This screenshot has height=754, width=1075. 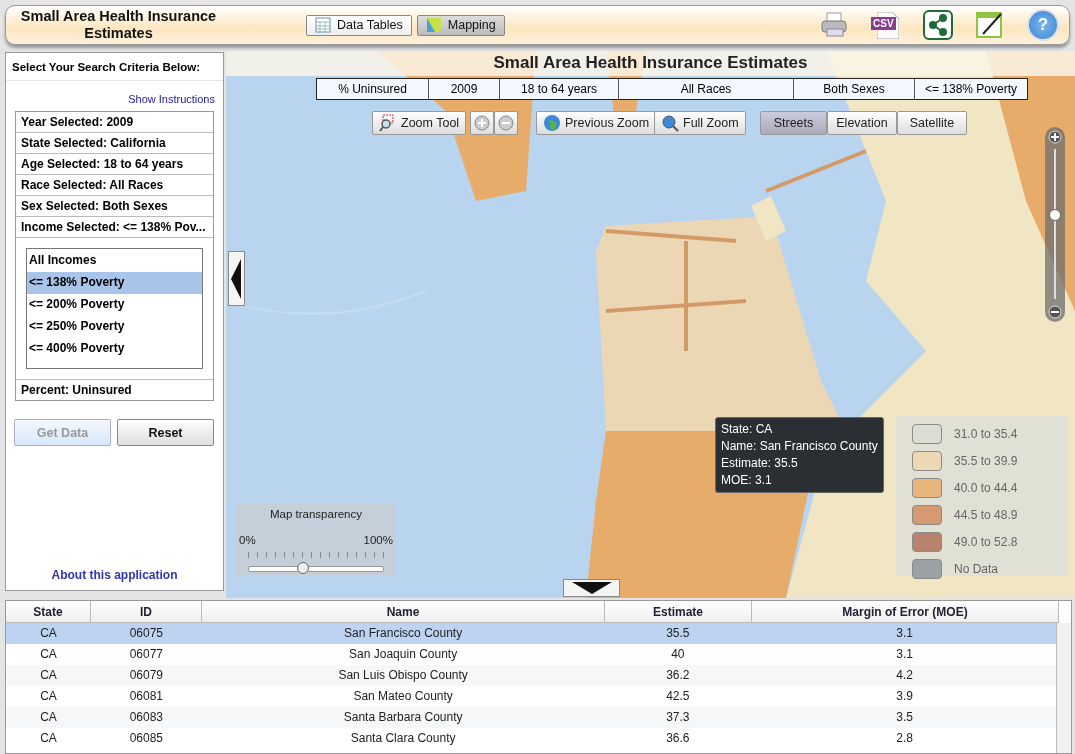 I want to click on table-row: CA 06083 Santa Barbara County 37.3 3.5, so click(x=532, y=717).